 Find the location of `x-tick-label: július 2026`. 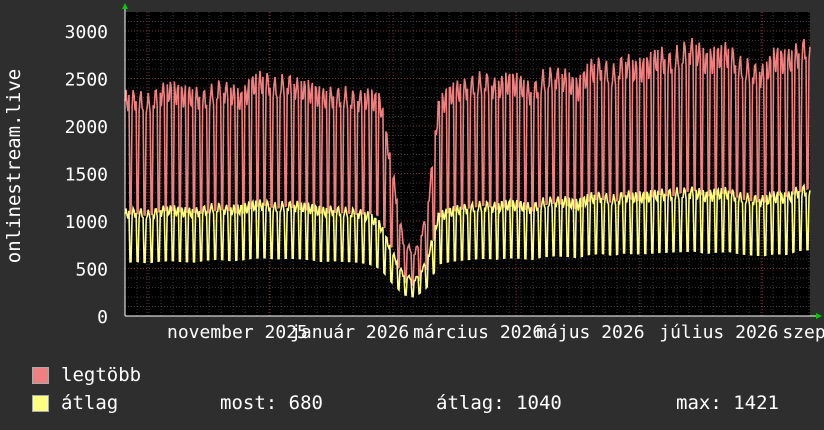

x-tick-label: július 2026 is located at coordinates (718, 332).